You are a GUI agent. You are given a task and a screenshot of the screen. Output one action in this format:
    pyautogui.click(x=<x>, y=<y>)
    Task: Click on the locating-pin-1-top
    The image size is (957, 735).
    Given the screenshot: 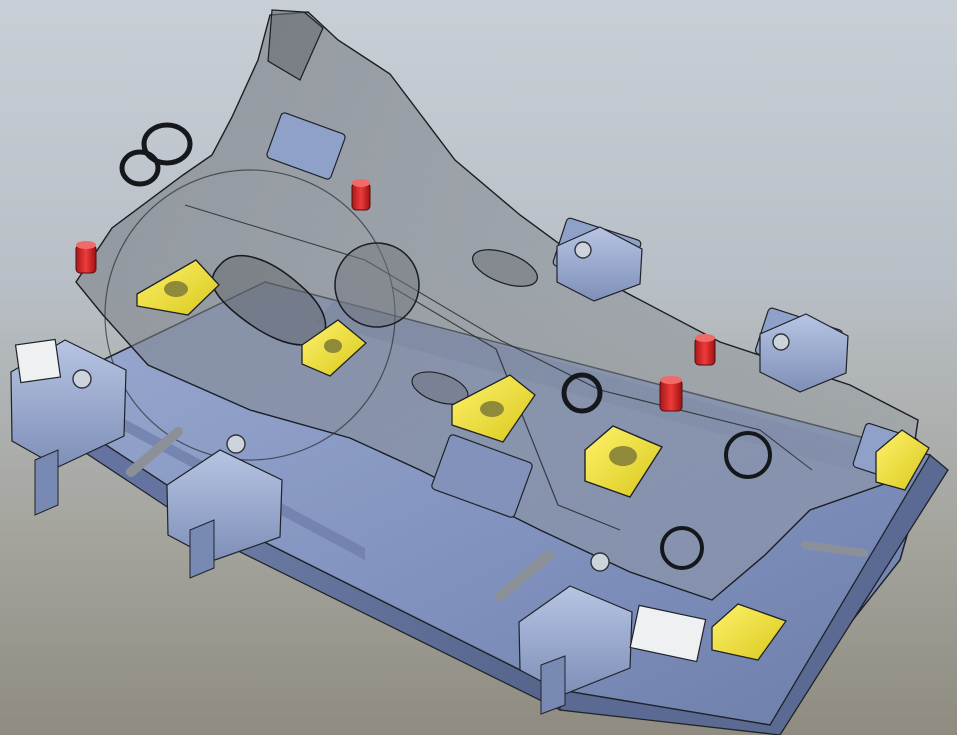 What is the action you would take?
    pyautogui.click(x=86, y=245)
    